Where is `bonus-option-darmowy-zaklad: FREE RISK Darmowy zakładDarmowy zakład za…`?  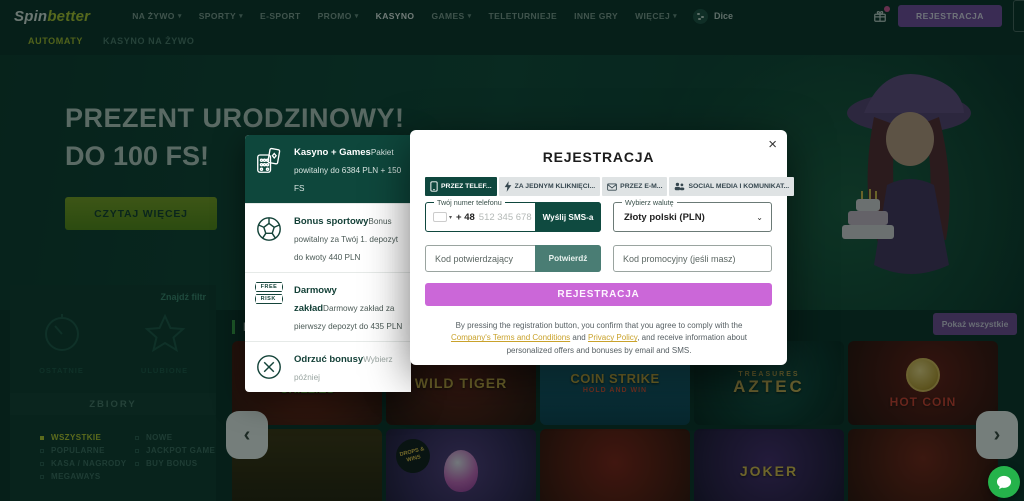
bonus-option-darmowy-zaklad: FREE RISK Darmowy zakładDarmowy zakład za… is located at coordinates (328, 307).